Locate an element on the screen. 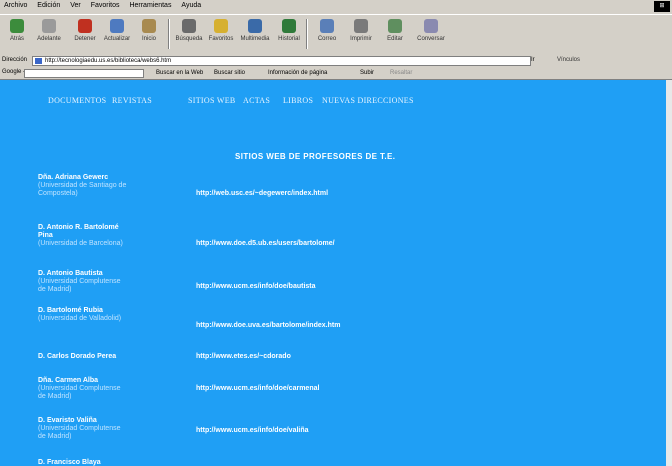 This screenshot has width=672, height=466. nav-nuevas-direcciones: NUEVAS DIRECCIONES is located at coordinates (368, 100).